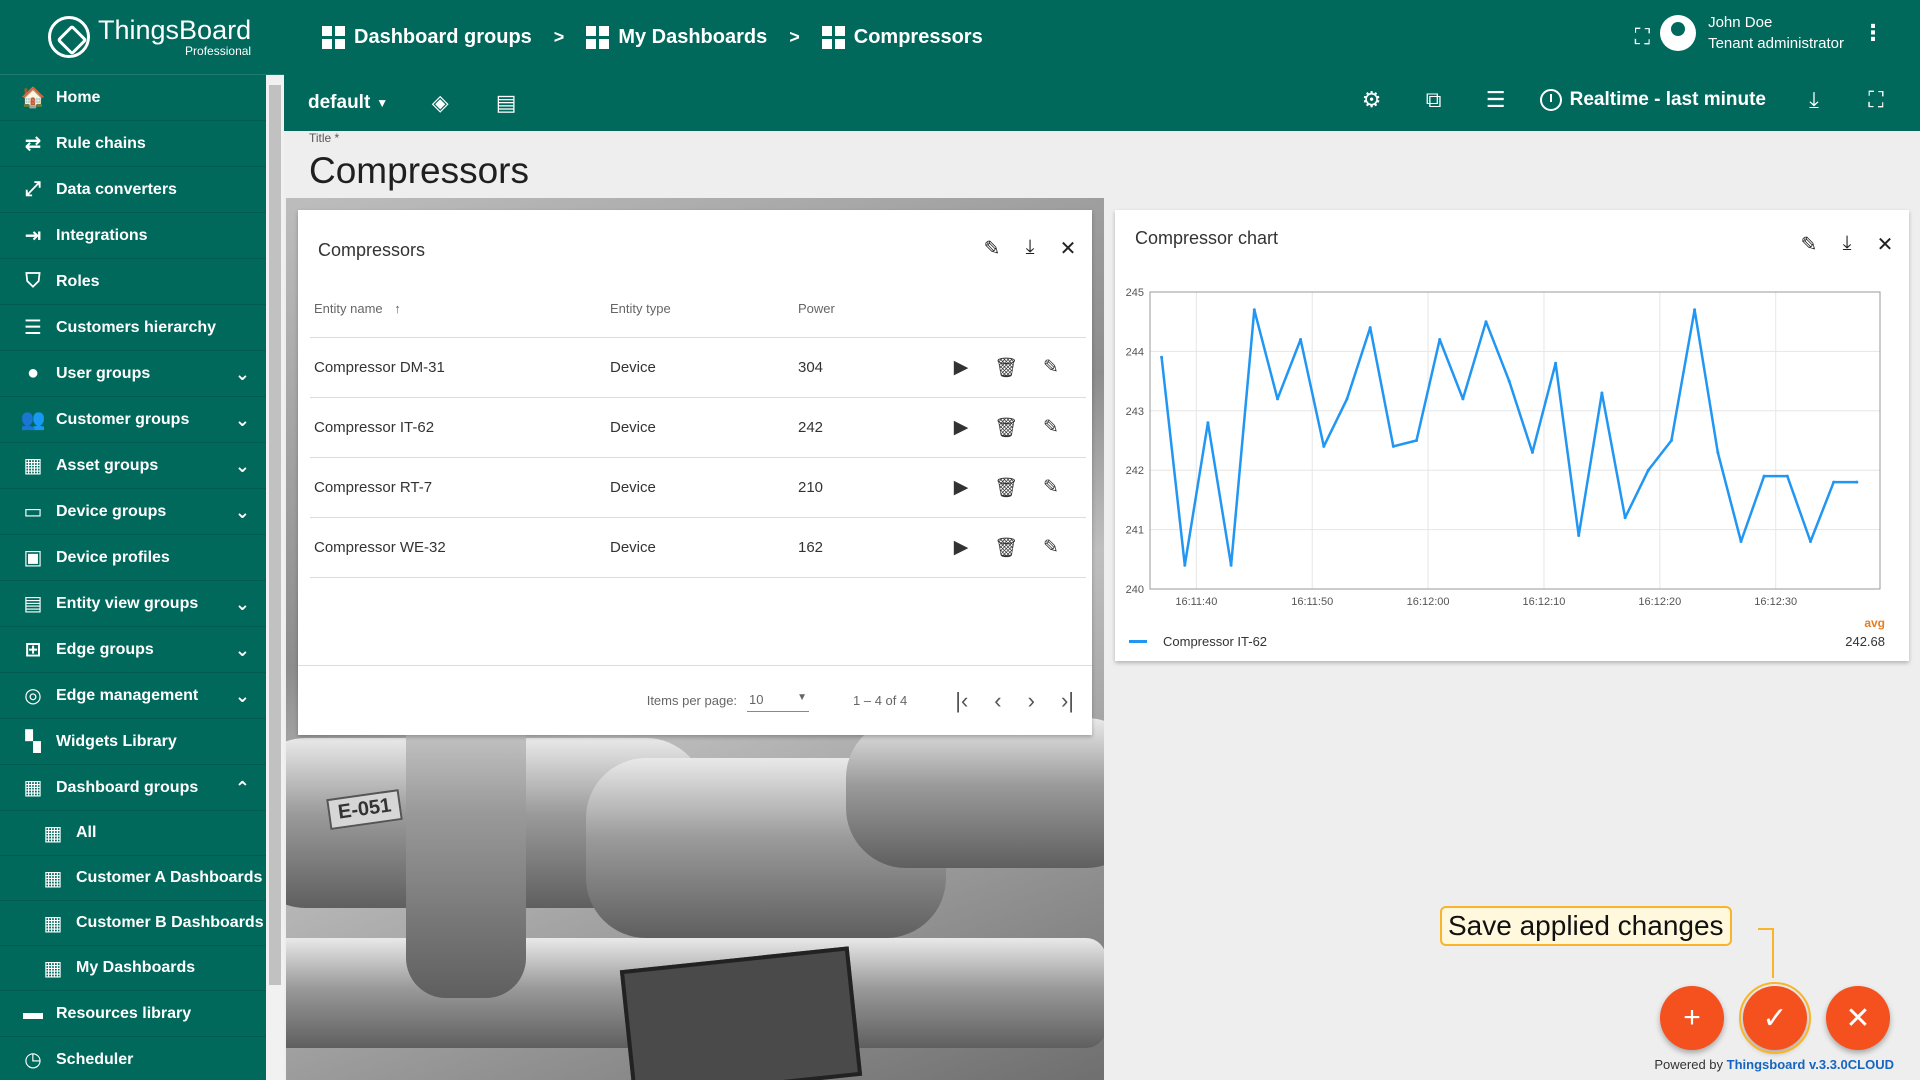  I want to click on logo: ThingsBoard Professional, so click(142, 37).